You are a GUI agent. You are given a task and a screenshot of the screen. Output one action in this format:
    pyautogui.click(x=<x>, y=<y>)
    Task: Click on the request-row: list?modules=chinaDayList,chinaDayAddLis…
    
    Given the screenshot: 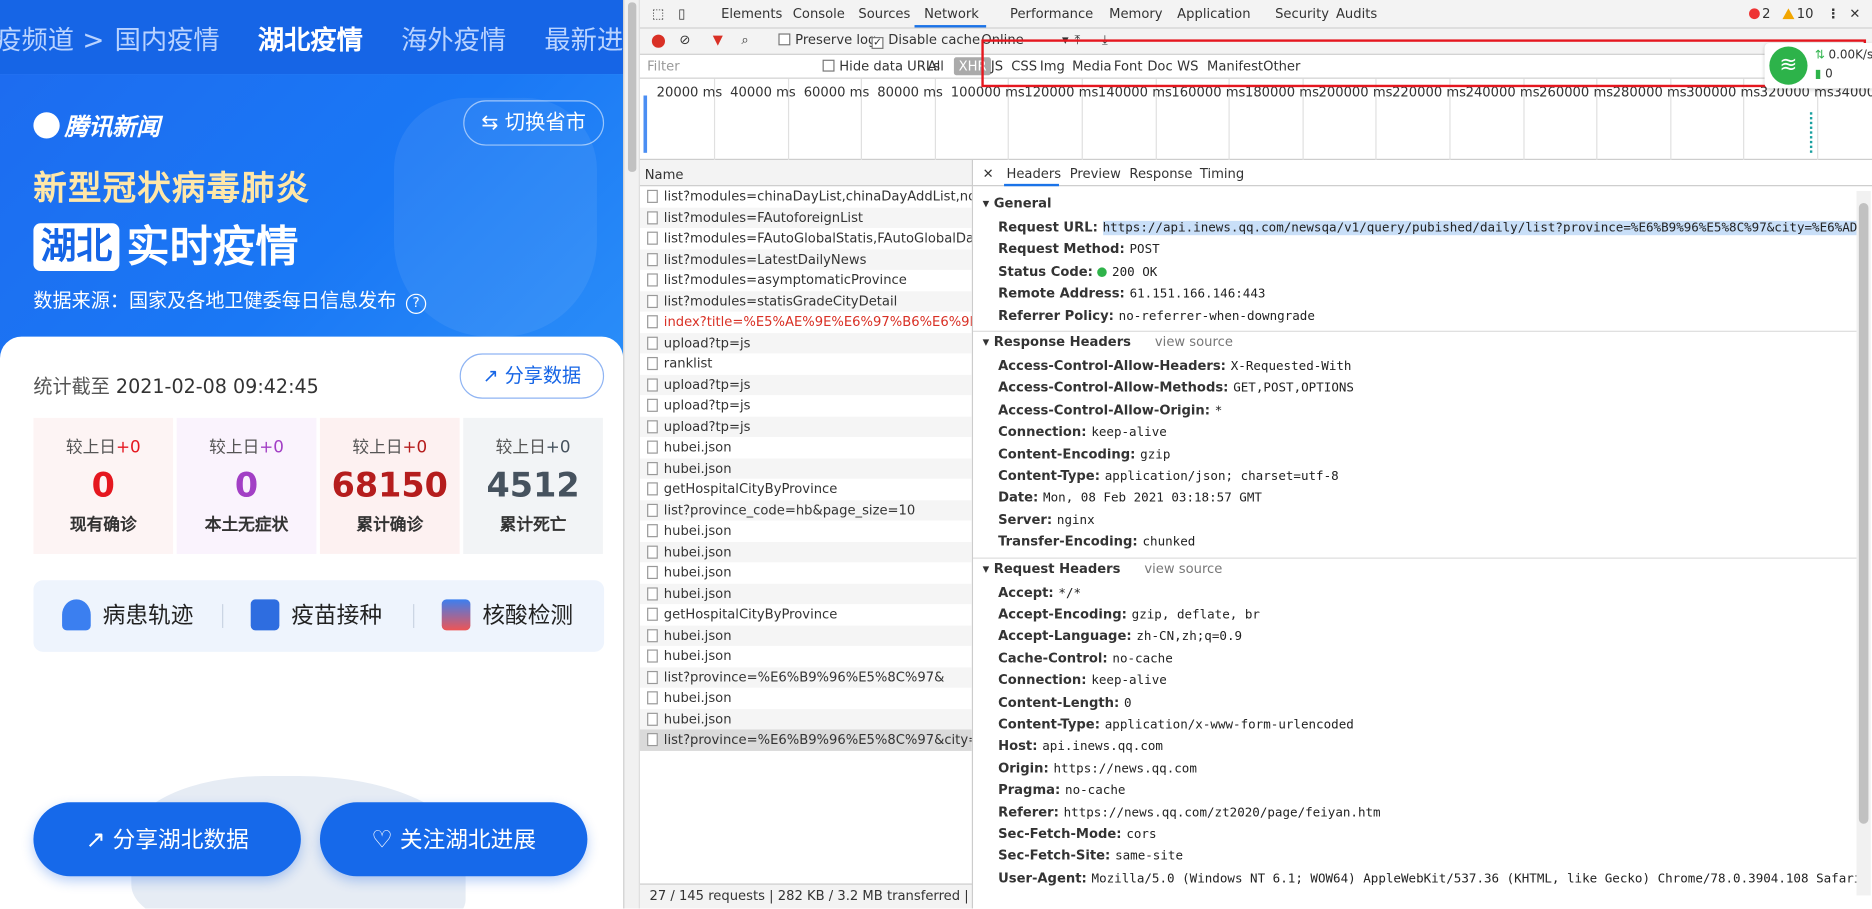 What is the action you would take?
    pyautogui.click(x=806, y=196)
    